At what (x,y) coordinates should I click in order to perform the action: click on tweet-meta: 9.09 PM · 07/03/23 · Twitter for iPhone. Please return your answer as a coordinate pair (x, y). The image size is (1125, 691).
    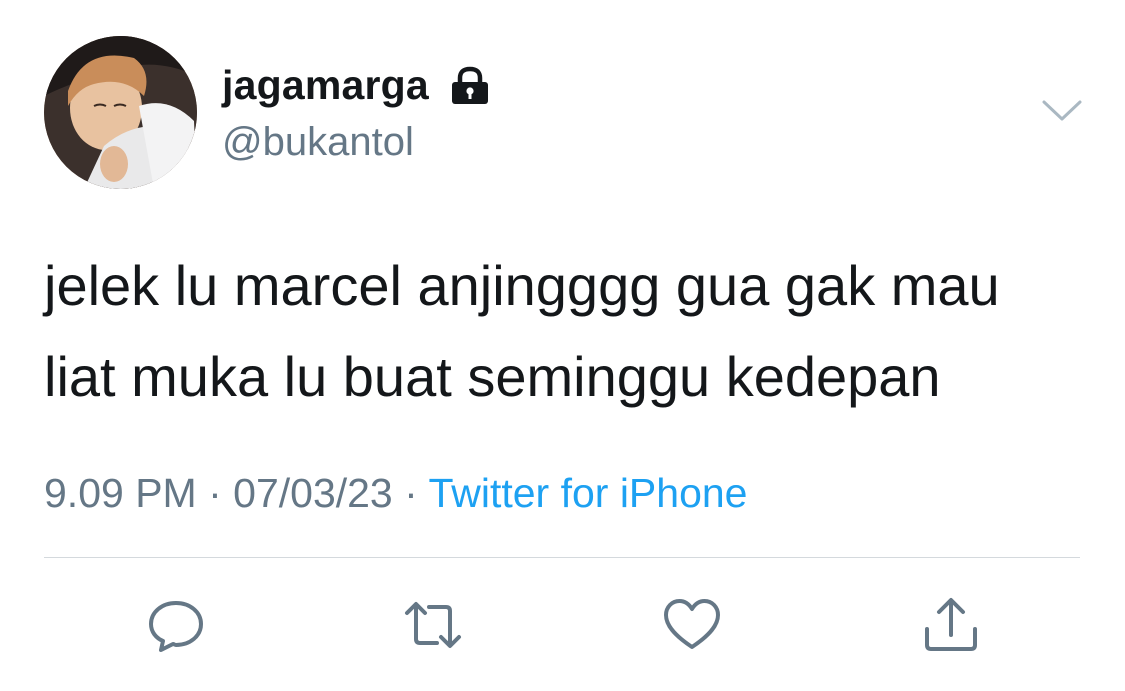
    Looking at the image, I should click on (395, 493).